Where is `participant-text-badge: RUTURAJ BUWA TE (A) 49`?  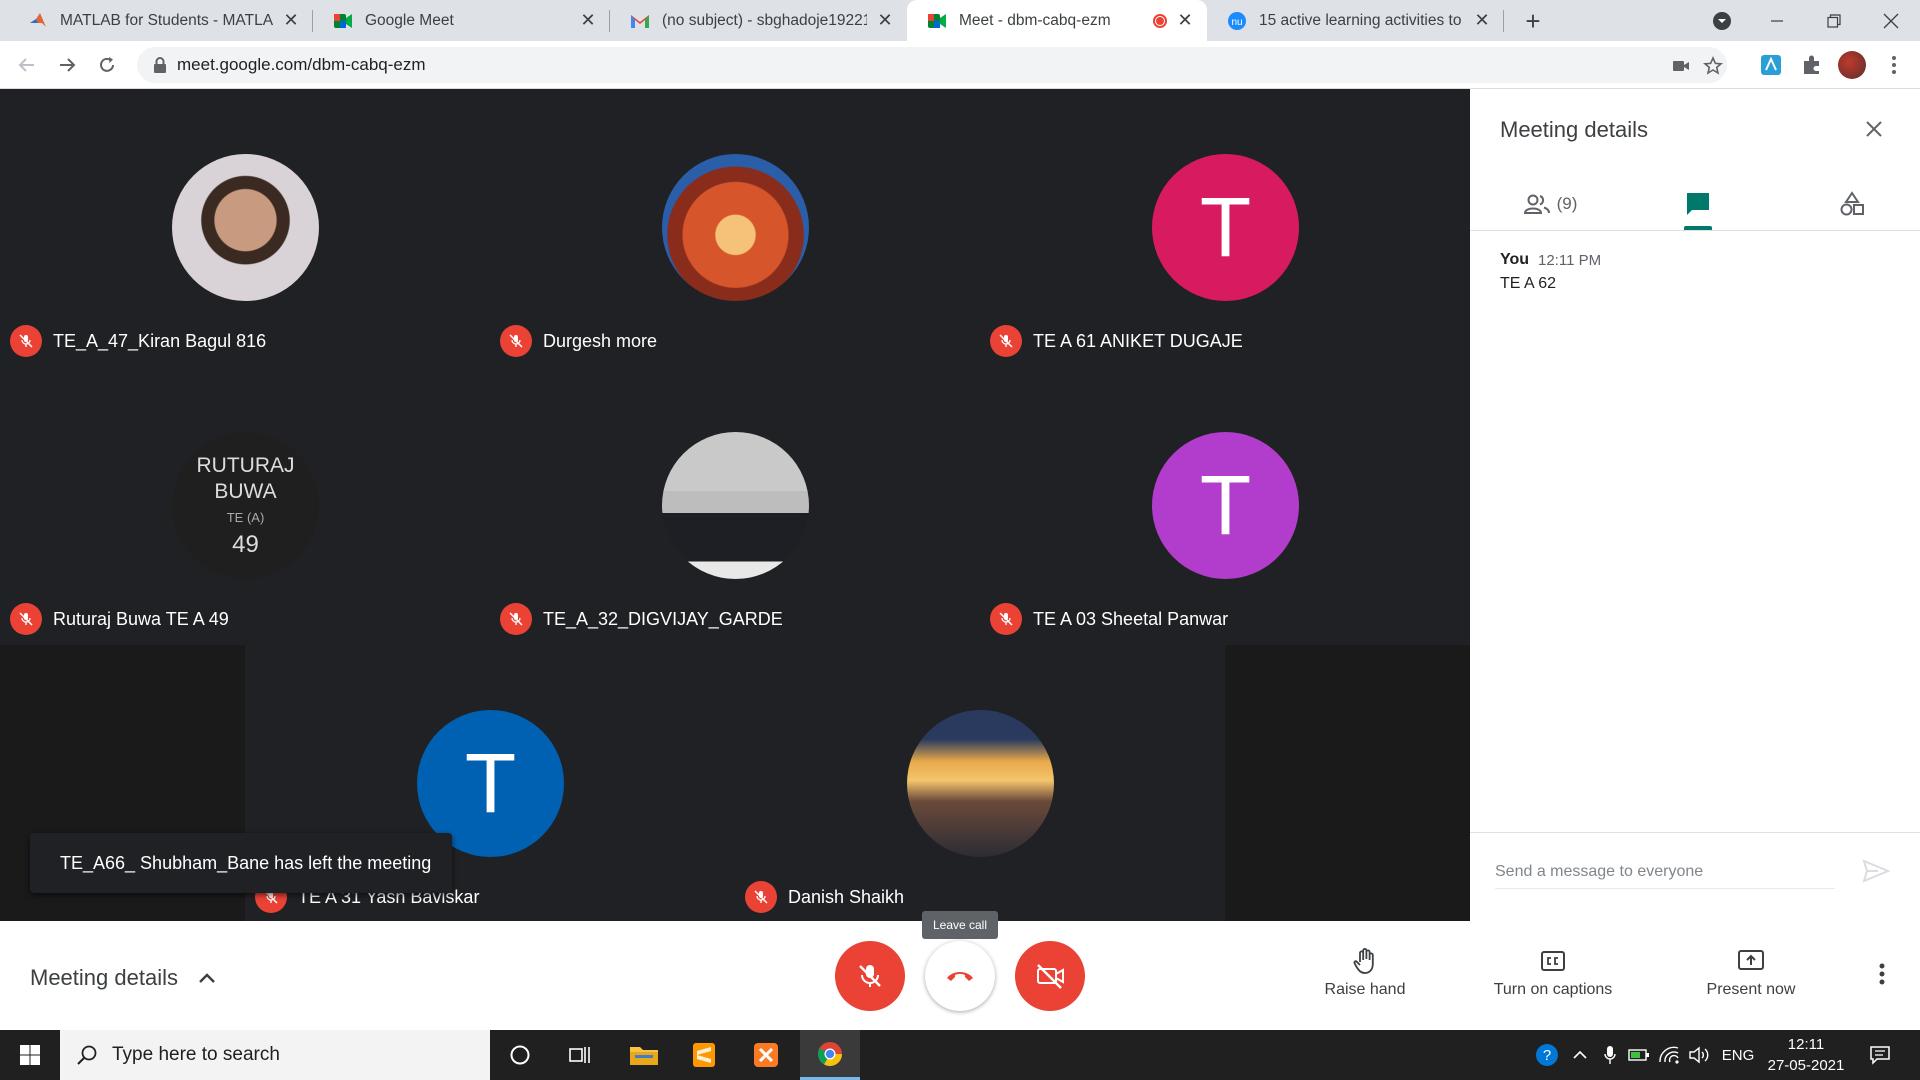
participant-text-badge: RUTURAJ BUWA TE (A) 49 is located at coordinates (245, 505).